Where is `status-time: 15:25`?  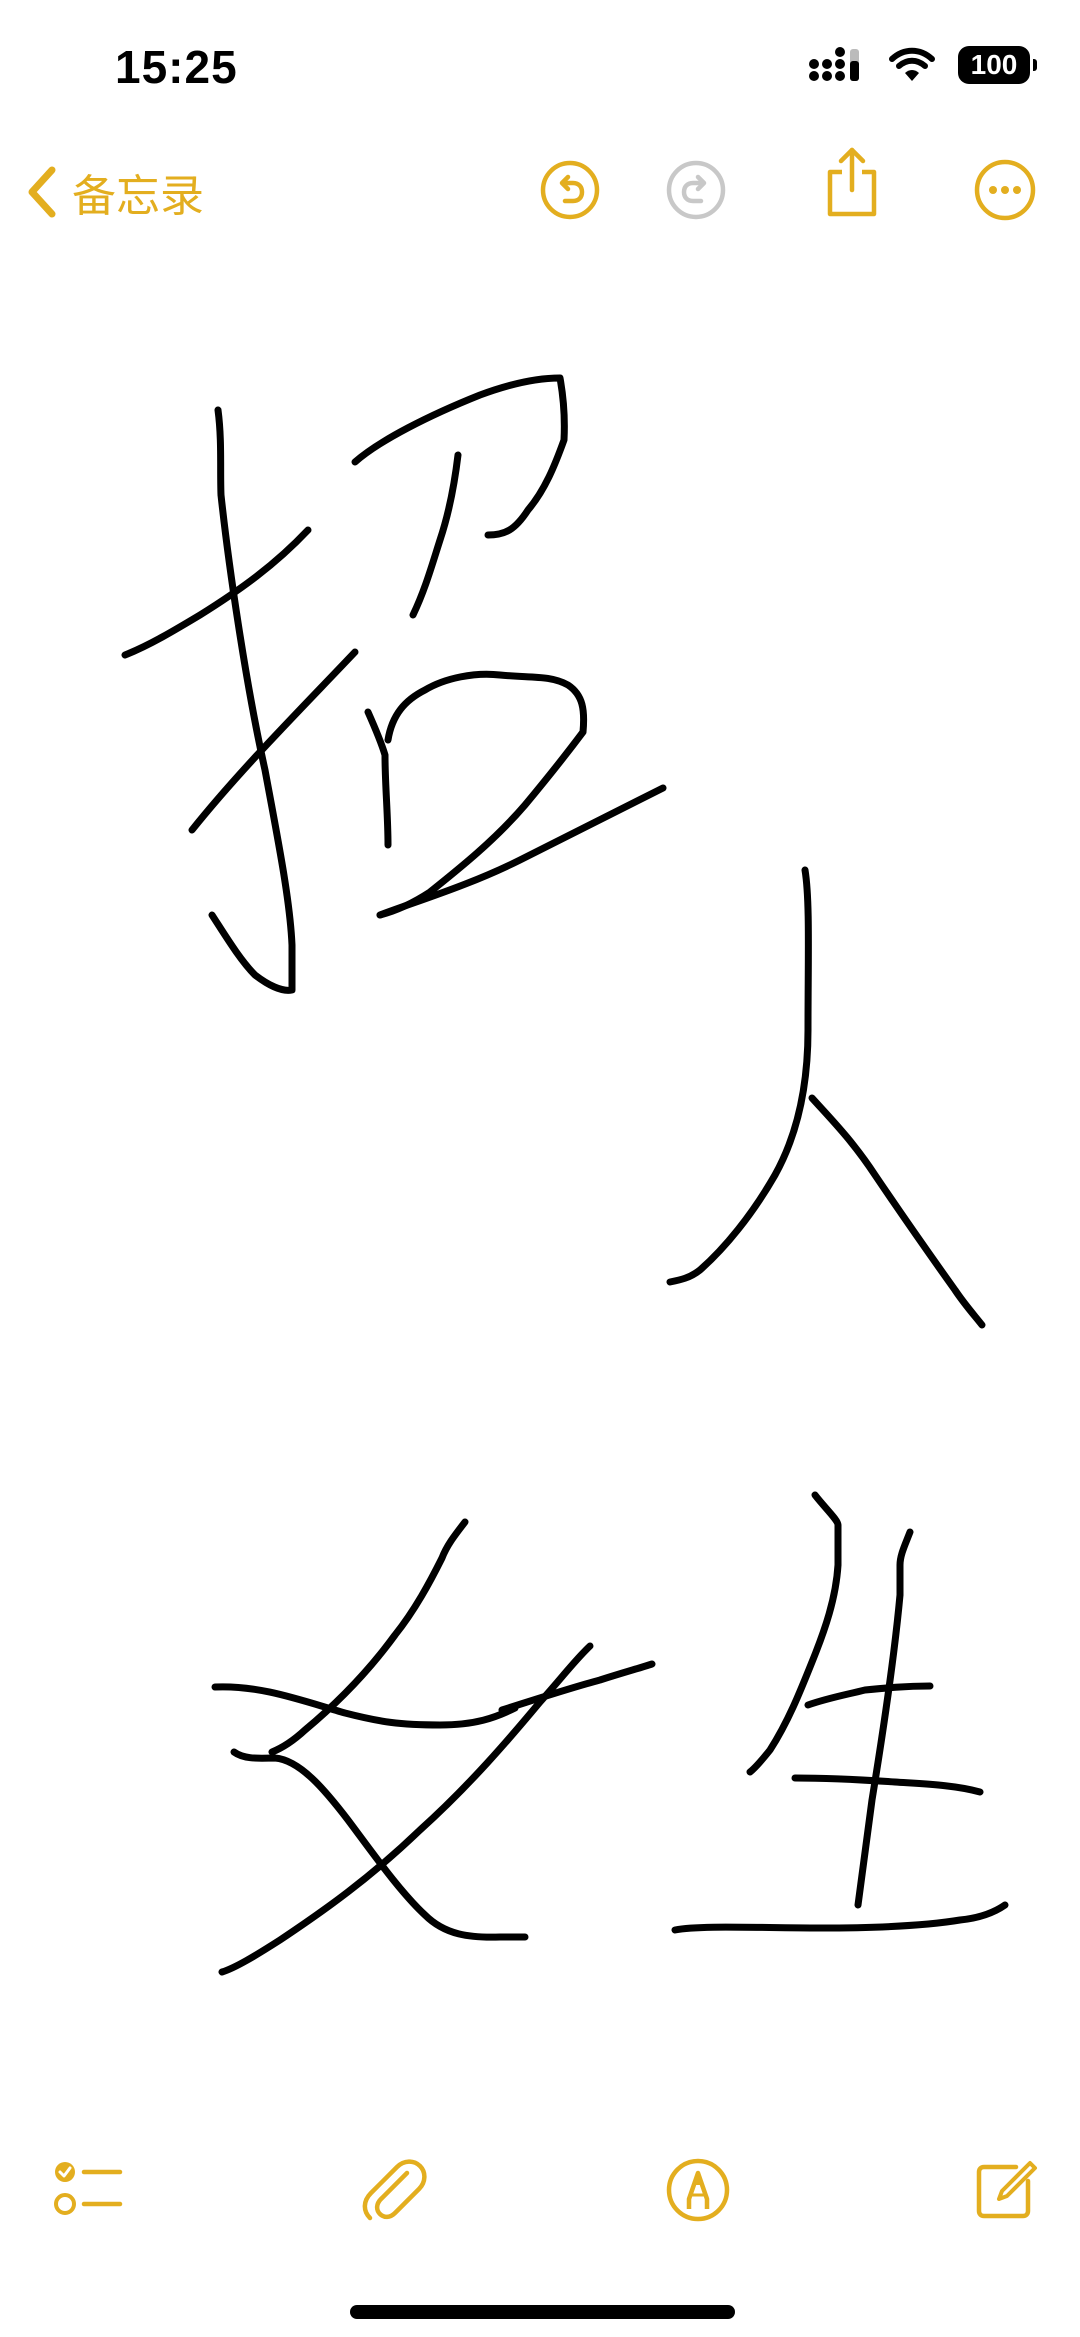
status-time: 15:25 is located at coordinates (176, 67).